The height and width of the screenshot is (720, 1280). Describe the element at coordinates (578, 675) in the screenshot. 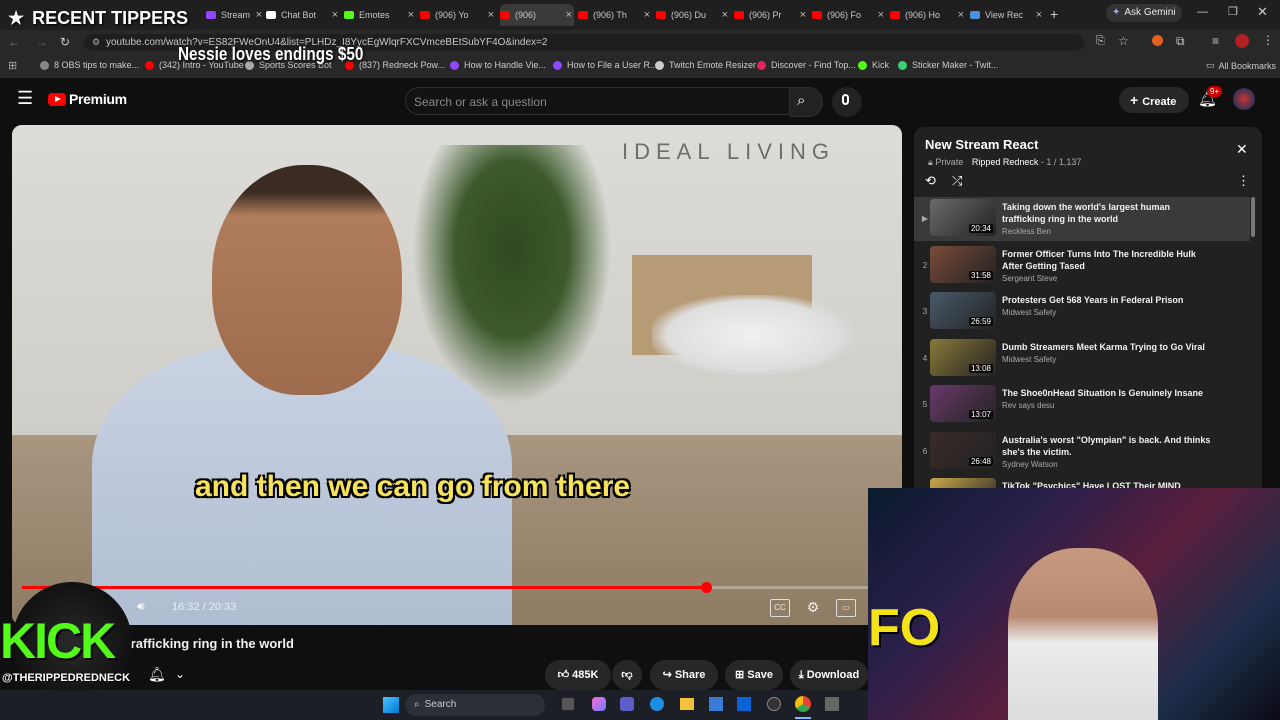

I see `like-button: 👍︎ 485K` at that location.